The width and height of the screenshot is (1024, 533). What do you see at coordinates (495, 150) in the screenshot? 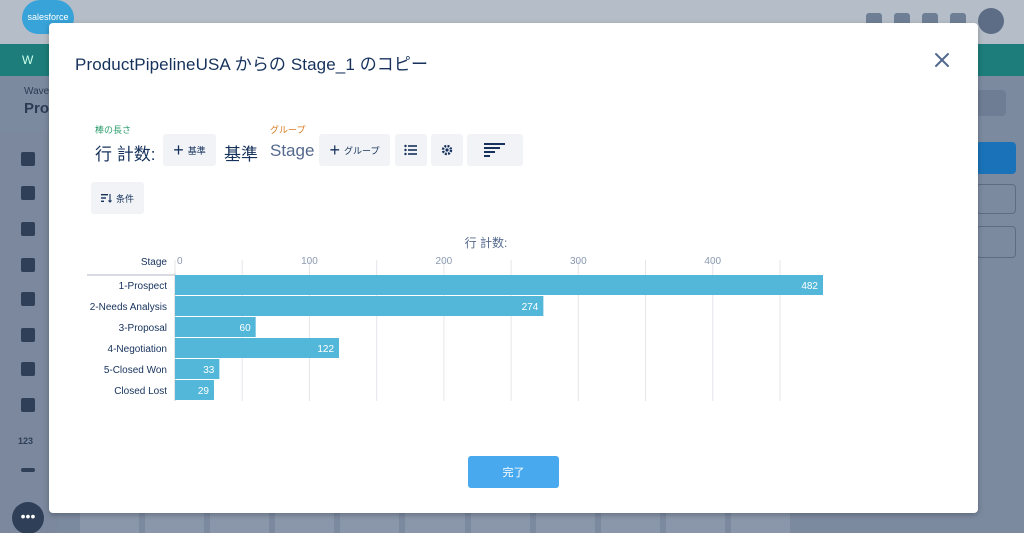
I see `sort-bars-icon` at bounding box center [495, 150].